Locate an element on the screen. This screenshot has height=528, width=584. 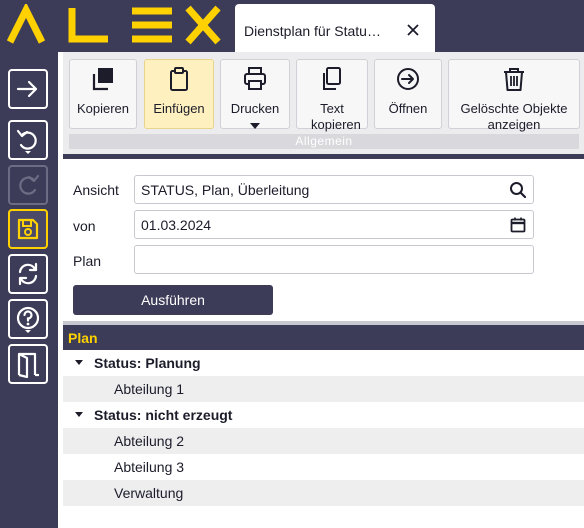
tree-node-label: Verwaltung is located at coordinates (149, 493).